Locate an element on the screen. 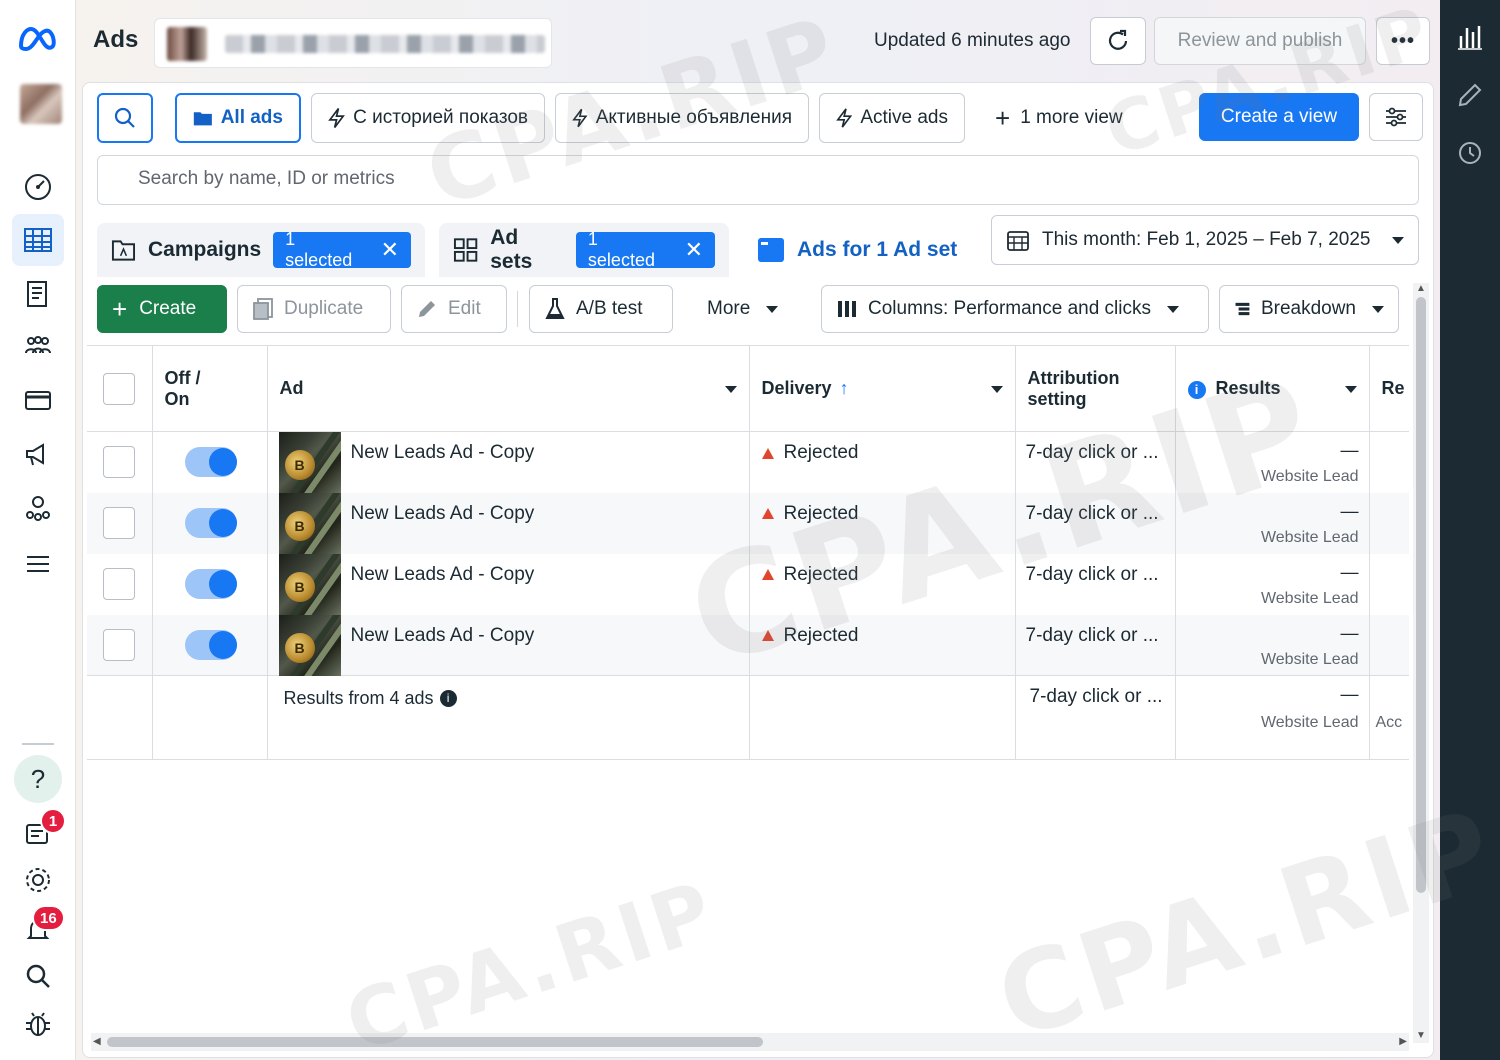 The width and height of the screenshot is (1500, 1060). campaigns-table-icon is located at coordinates (38, 240).